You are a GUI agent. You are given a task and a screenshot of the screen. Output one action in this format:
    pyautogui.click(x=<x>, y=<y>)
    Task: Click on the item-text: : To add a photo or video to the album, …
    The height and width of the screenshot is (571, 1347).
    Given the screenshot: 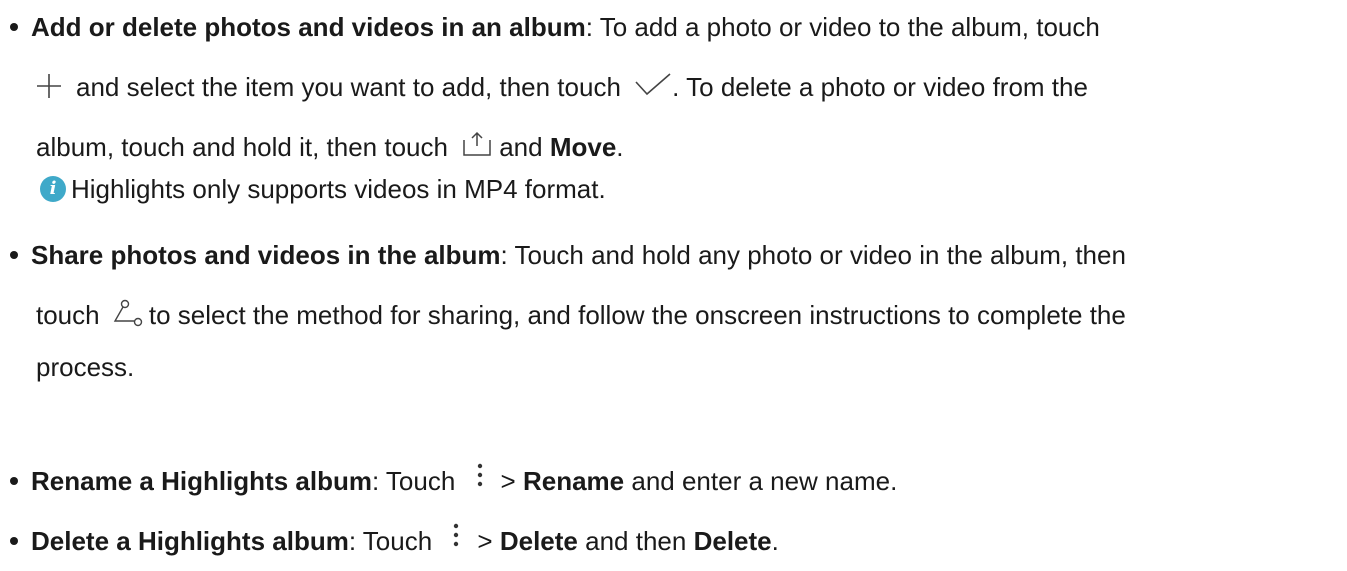 What is the action you would take?
    pyautogui.click(x=842, y=27)
    